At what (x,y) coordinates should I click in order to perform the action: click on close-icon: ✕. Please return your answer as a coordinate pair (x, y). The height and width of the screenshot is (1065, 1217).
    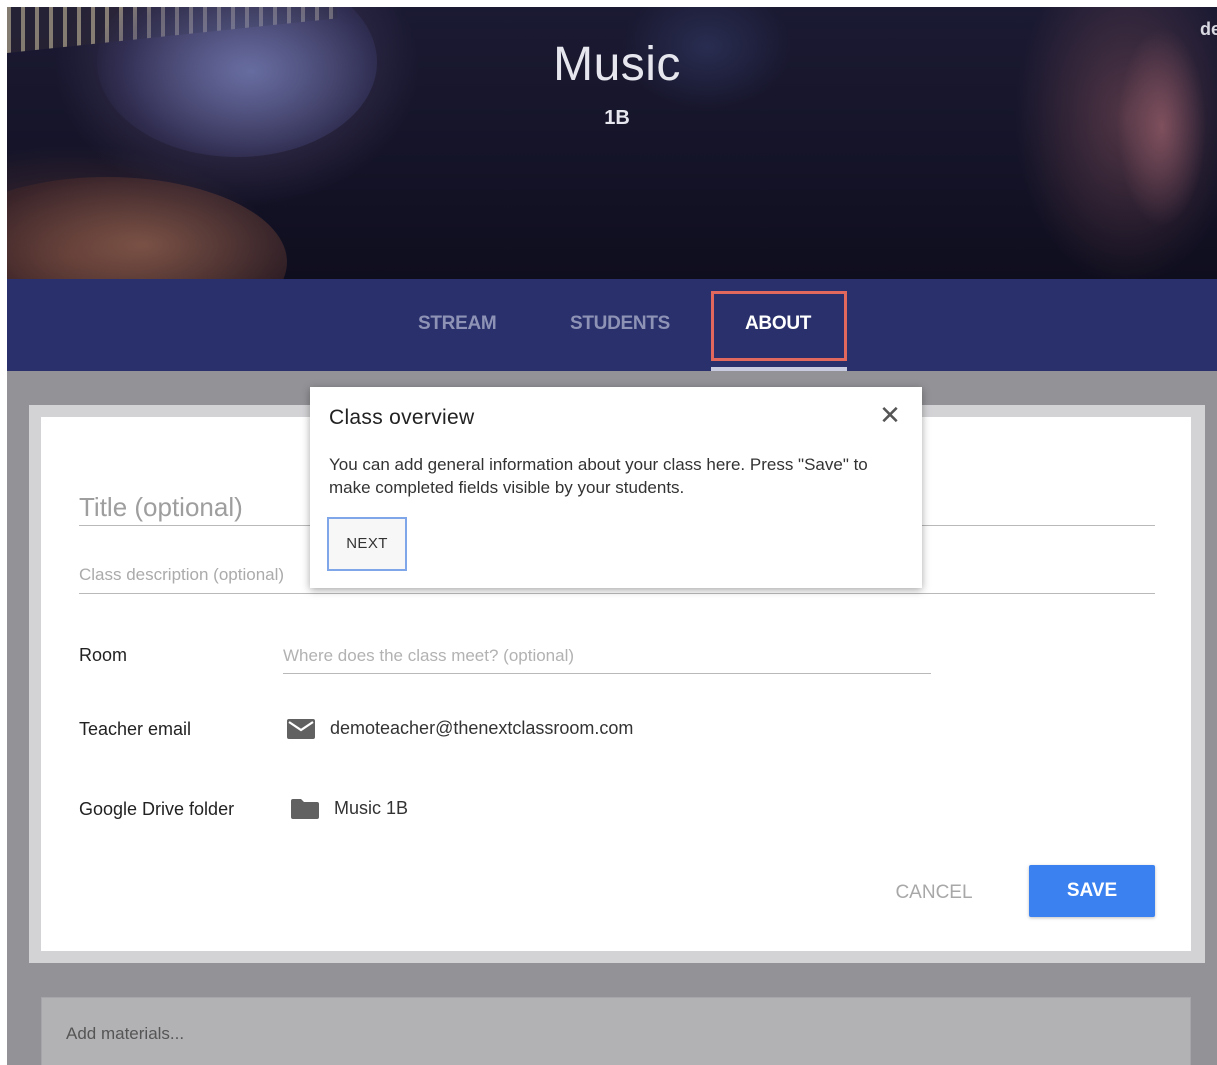
    Looking at the image, I should click on (890, 415).